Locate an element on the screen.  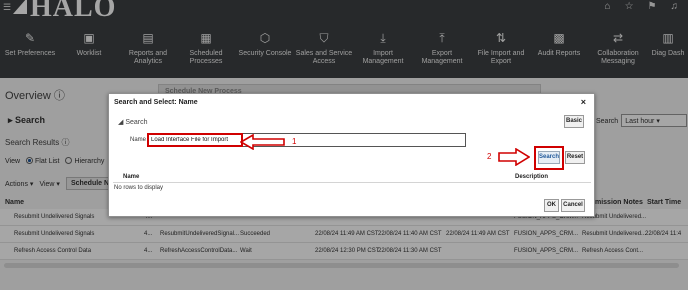
dialog-title: Search and Select: Name is located at coordinates (156, 102).